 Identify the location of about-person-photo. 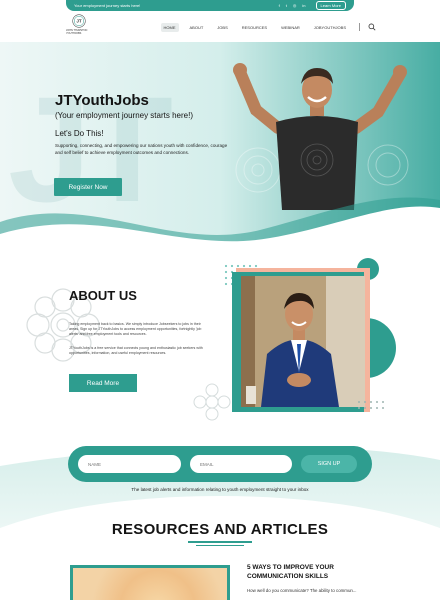
(303, 341).